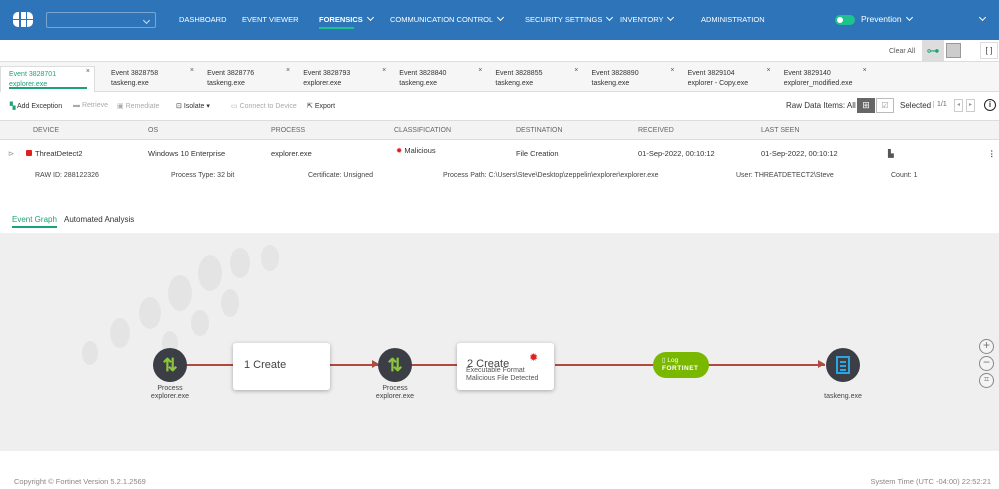  What do you see at coordinates (564, 19) in the screenshot?
I see `nav-label: SECURITY SETTINGS` at bounding box center [564, 19].